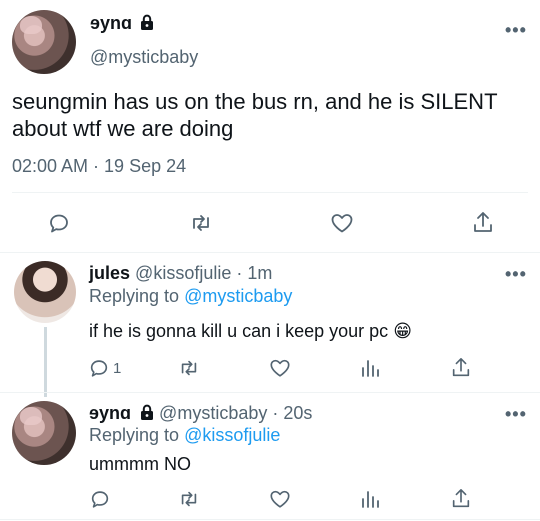 The width and height of the screenshot is (540, 521). Describe the element at coordinates (99, 166) in the screenshot. I see `timestamp: 02:00 AM · 19 Sep 24` at that location.